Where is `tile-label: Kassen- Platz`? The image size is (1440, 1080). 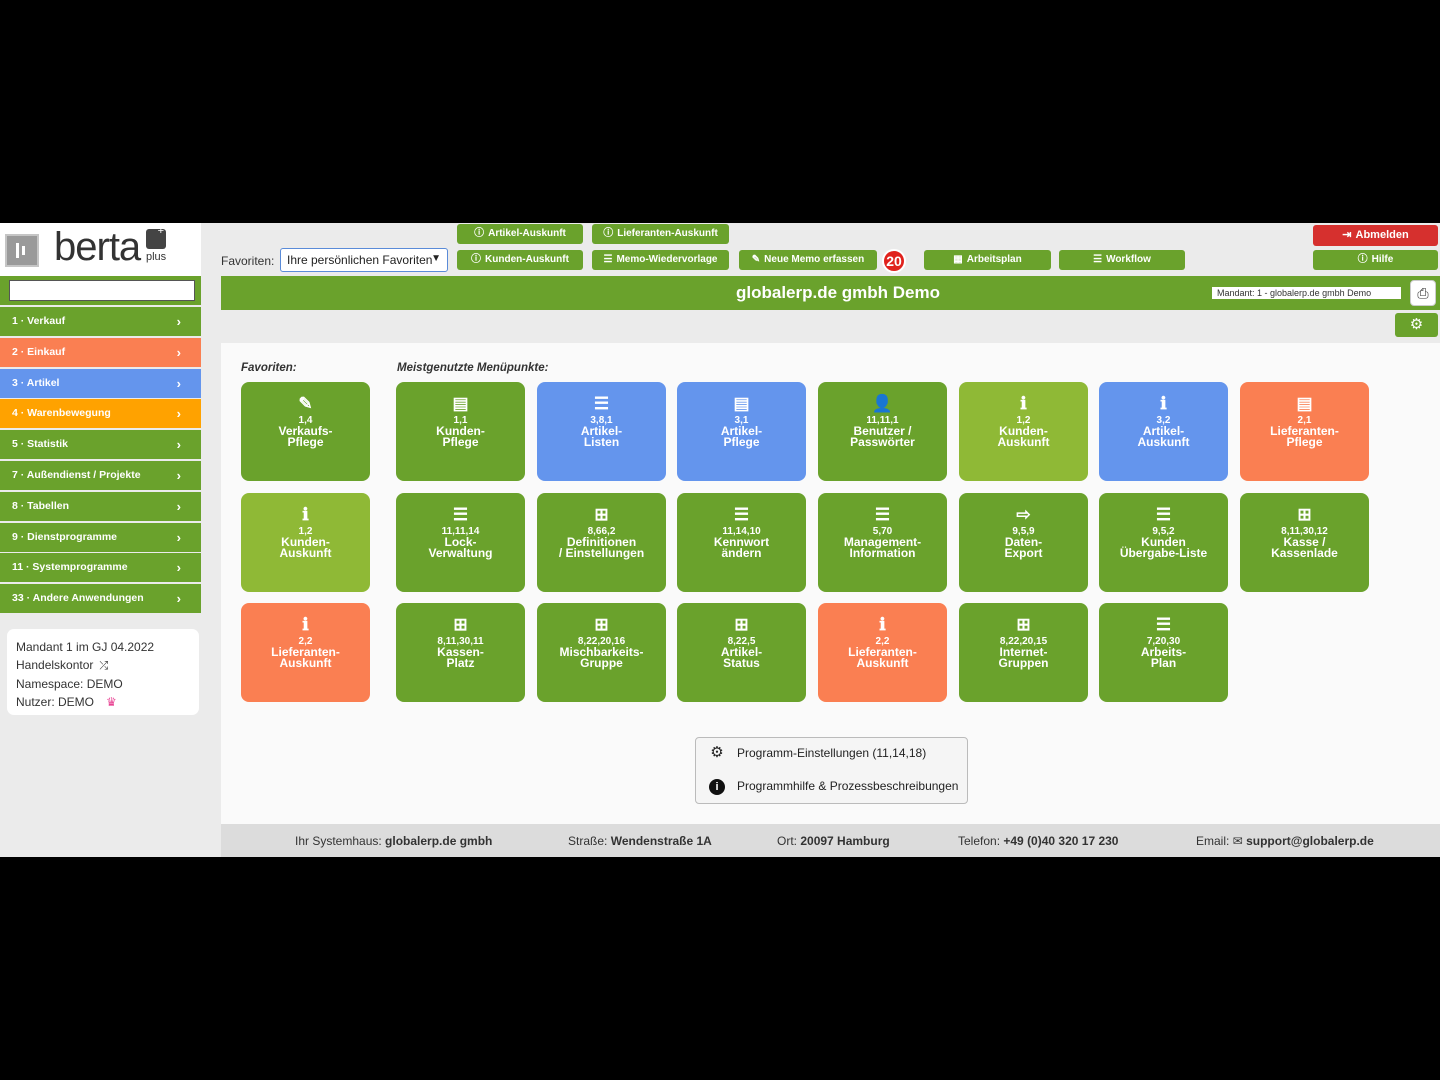
tile-label: Kassen- Platz is located at coordinates (460, 657).